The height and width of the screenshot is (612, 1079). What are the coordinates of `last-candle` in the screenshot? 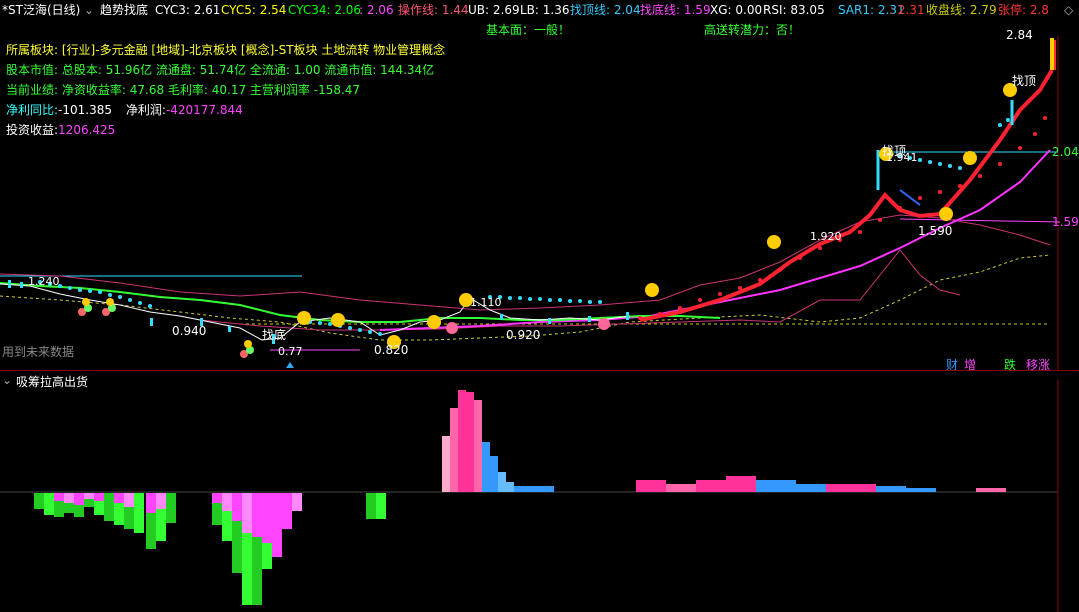 It's located at (1052, 54).